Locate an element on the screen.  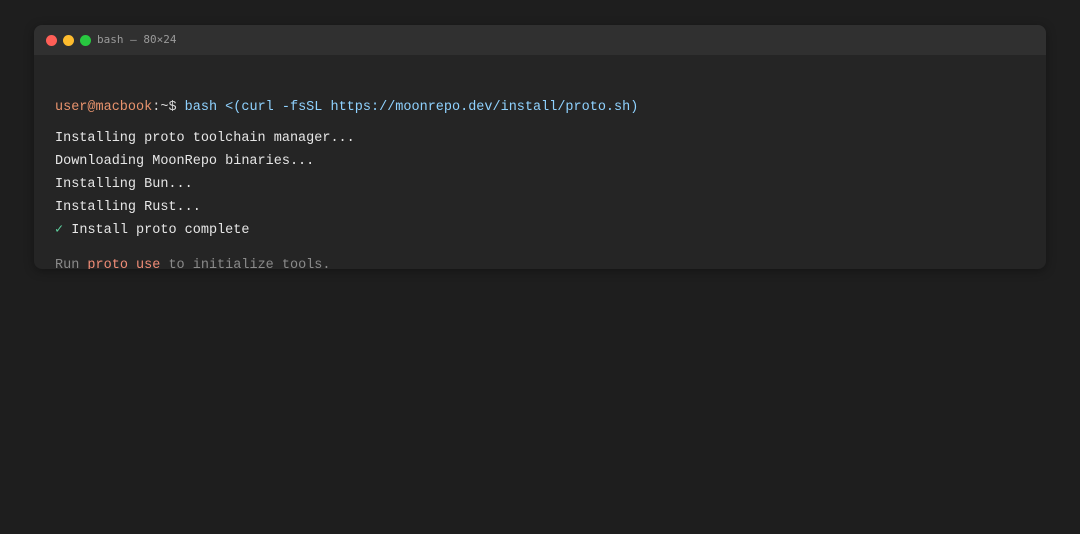
success-line: ✓ Install proto complete is located at coordinates (152, 231).